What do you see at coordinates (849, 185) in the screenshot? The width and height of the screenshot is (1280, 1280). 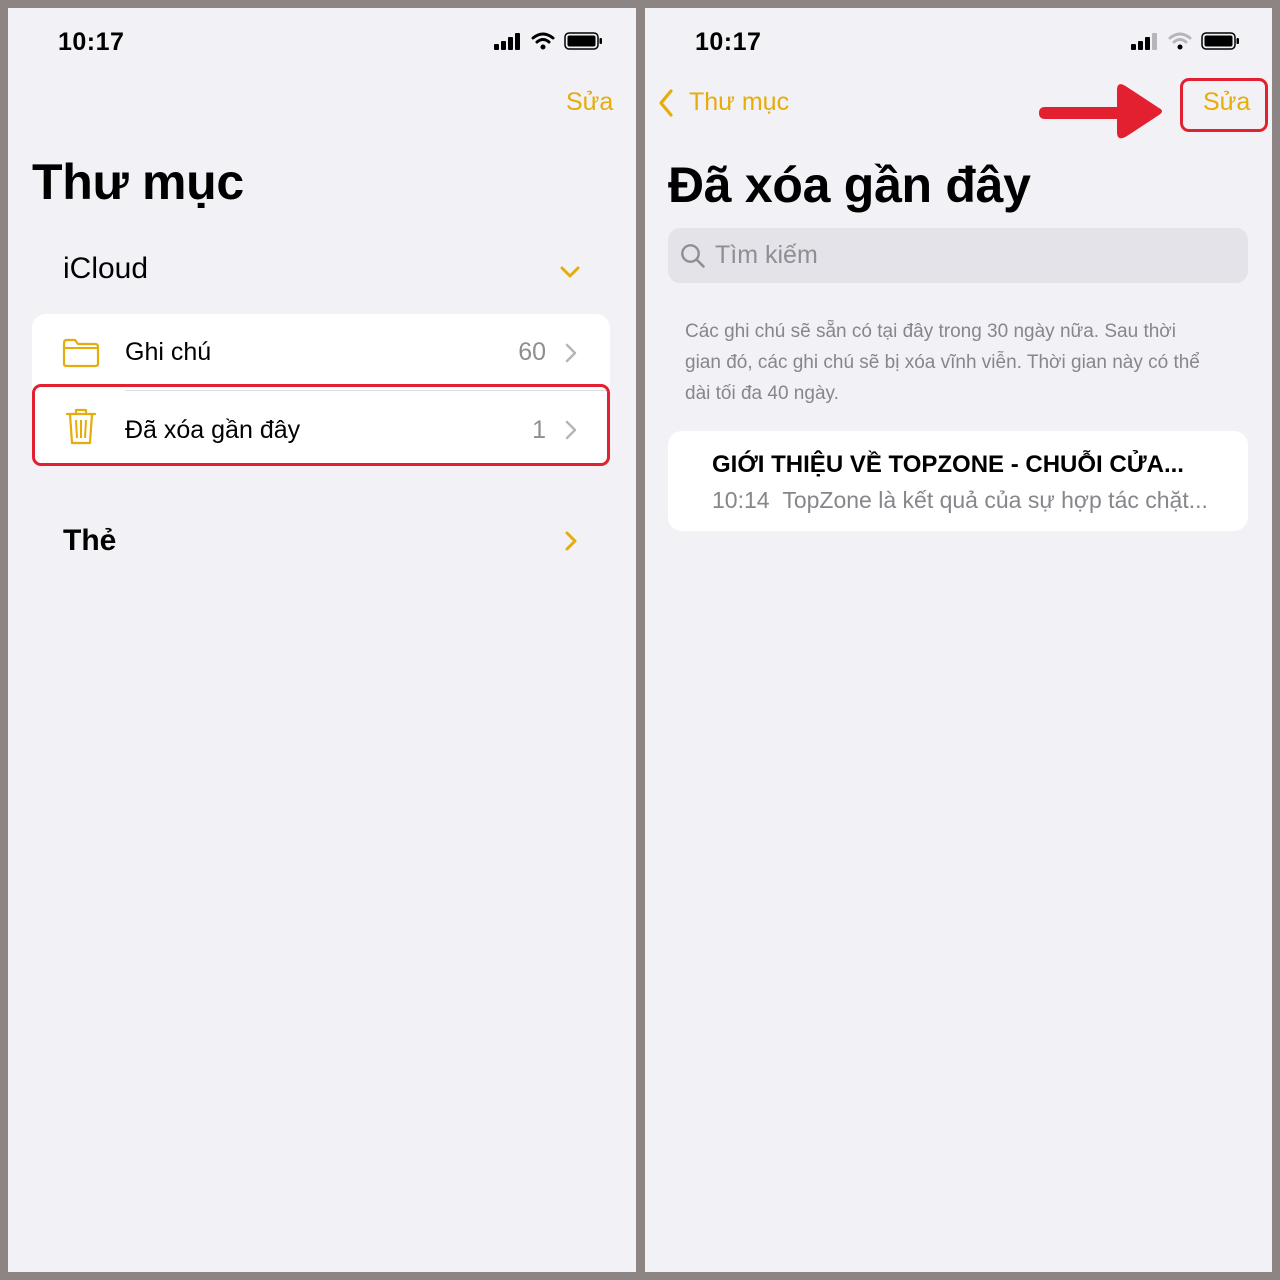 I see `page-title: Đã xóa gần đây` at bounding box center [849, 185].